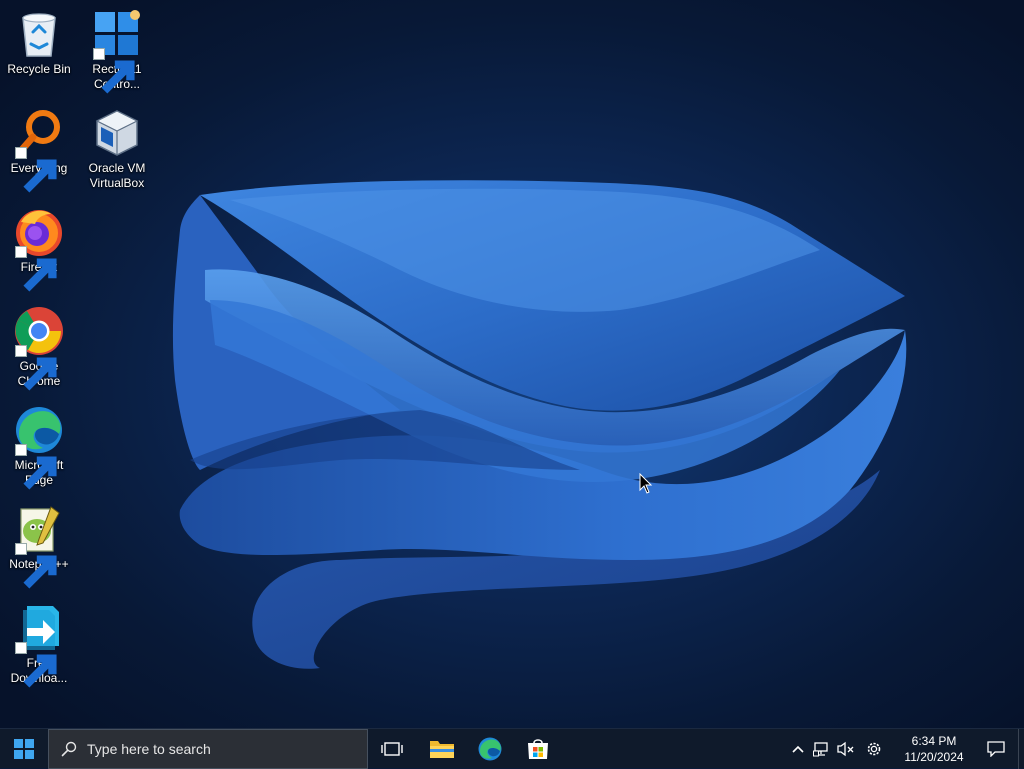  I want to click on chevron-up-icon, so click(798, 749).